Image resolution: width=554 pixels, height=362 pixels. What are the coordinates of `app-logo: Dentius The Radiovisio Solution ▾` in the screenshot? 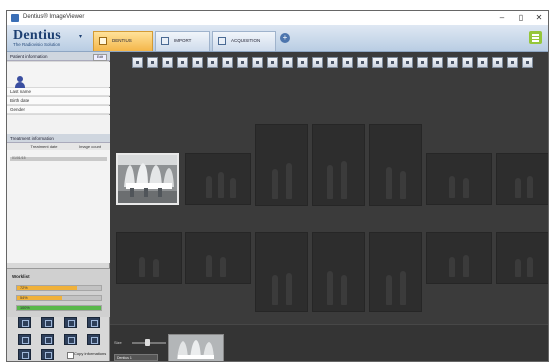 It's located at (52, 38).